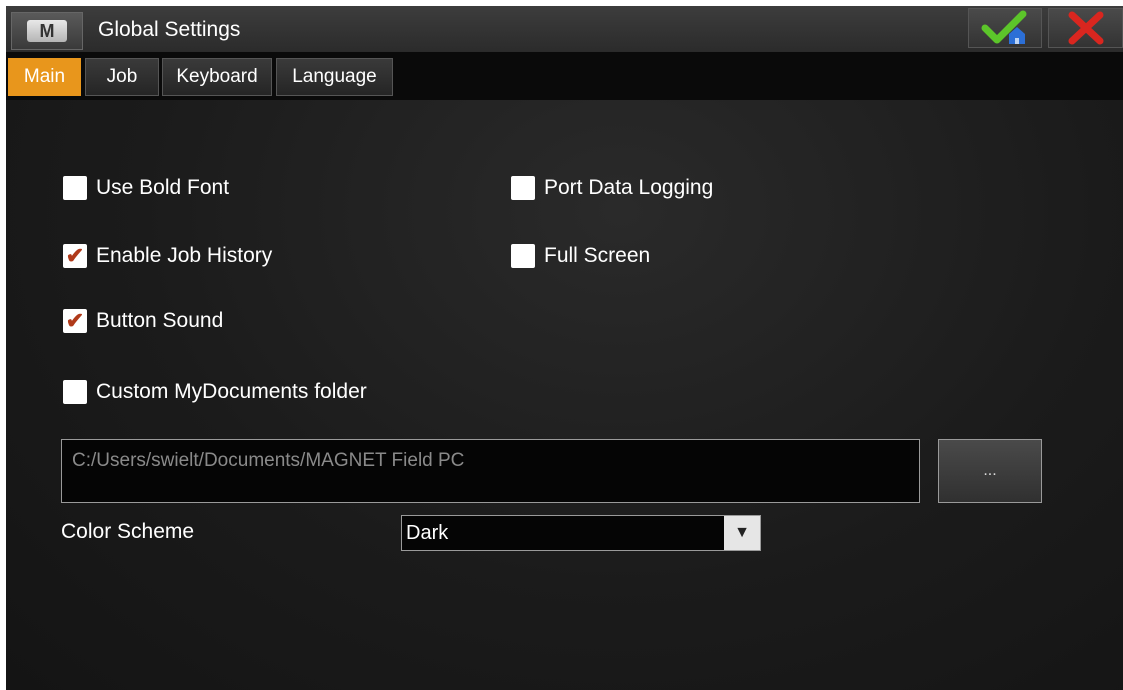 This screenshot has width=1123, height=690. Describe the element at coordinates (597, 255) in the screenshot. I see `full-screen-label: Full Screen` at that location.